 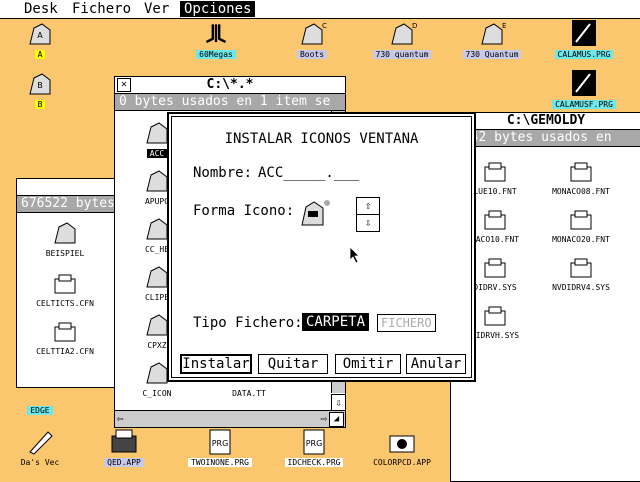 What do you see at coordinates (216, 34) in the screenshot?
I see `atari-logo-icon` at bounding box center [216, 34].